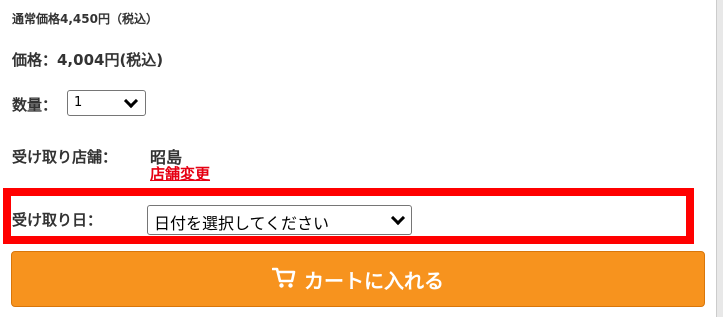  Describe the element at coordinates (65, 157) in the screenshot. I see `store-label: 受け取り店舗：` at that location.